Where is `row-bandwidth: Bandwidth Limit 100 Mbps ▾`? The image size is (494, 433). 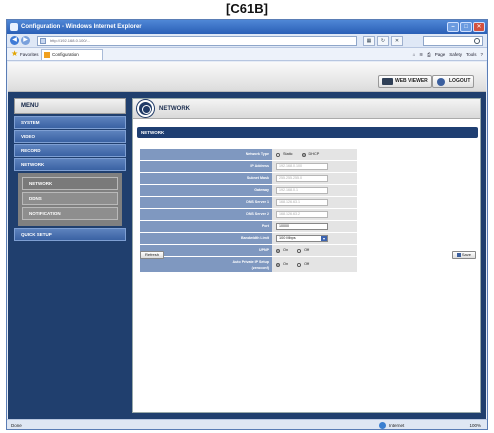 row-bandwidth: Bandwidth Limit 100 Mbps ▾ is located at coordinates (248, 238).